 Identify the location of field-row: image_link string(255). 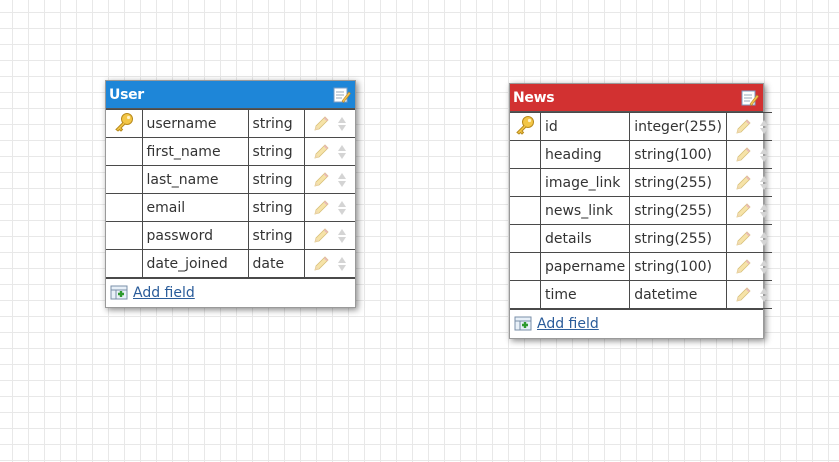
(641, 182).